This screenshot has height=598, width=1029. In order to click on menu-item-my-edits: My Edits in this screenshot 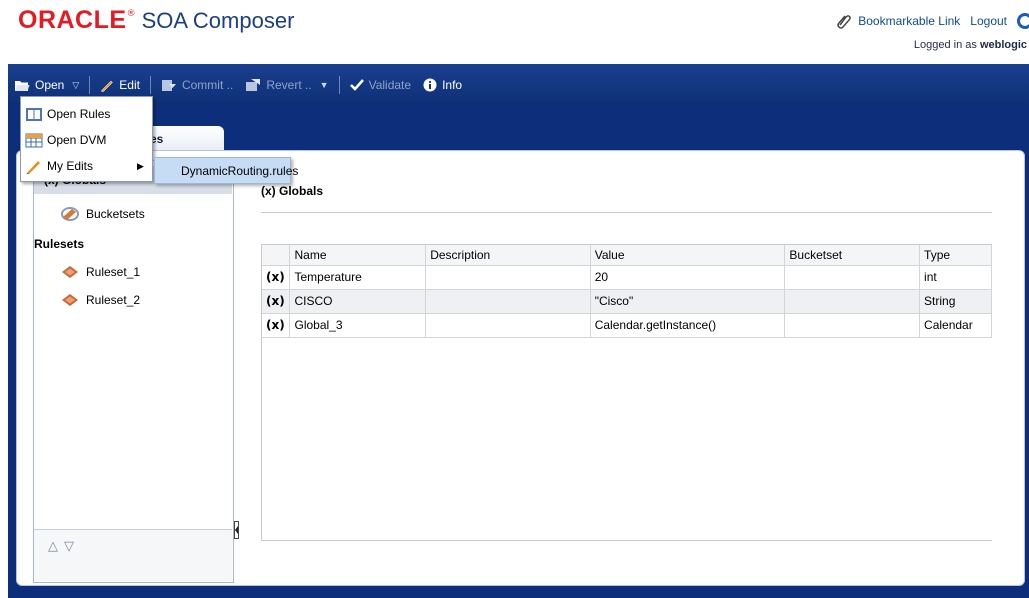, I will do `click(87, 166)`.